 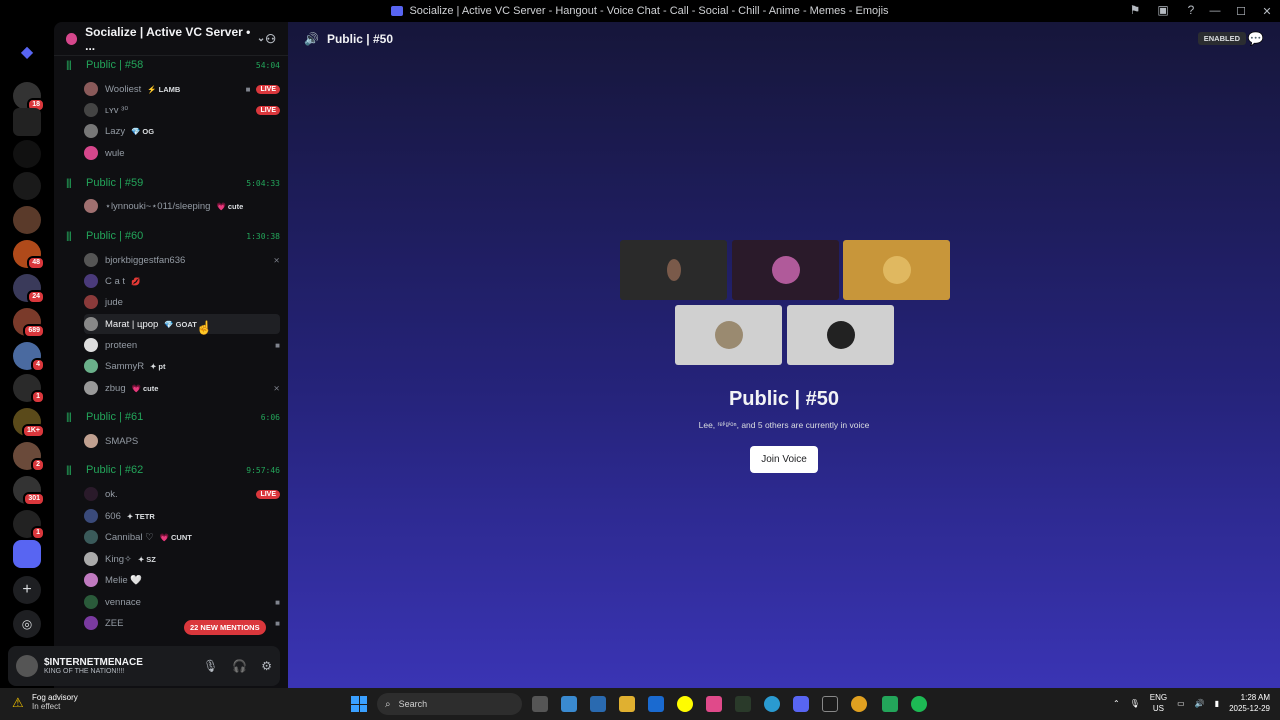 What do you see at coordinates (1256, 39) in the screenshot?
I see `chat-icon: 💬` at bounding box center [1256, 39].